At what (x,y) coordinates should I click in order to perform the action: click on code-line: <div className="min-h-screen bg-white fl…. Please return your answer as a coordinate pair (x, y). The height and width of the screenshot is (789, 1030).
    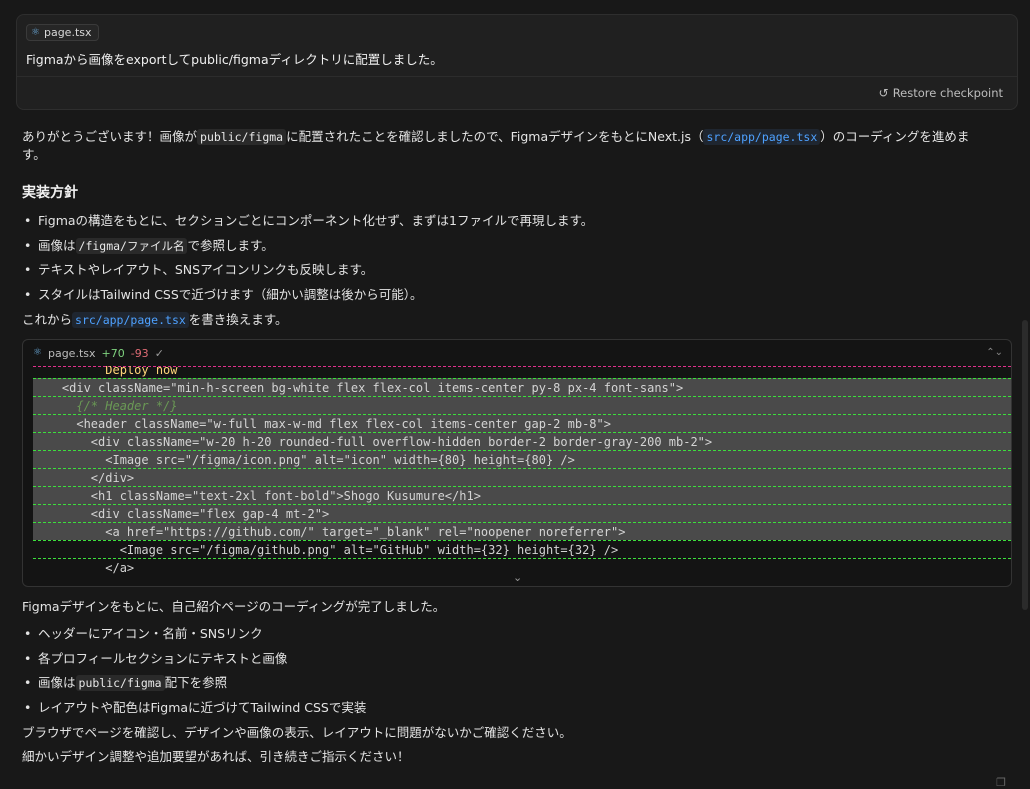
    Looking at the image, I should click on (522, 387).